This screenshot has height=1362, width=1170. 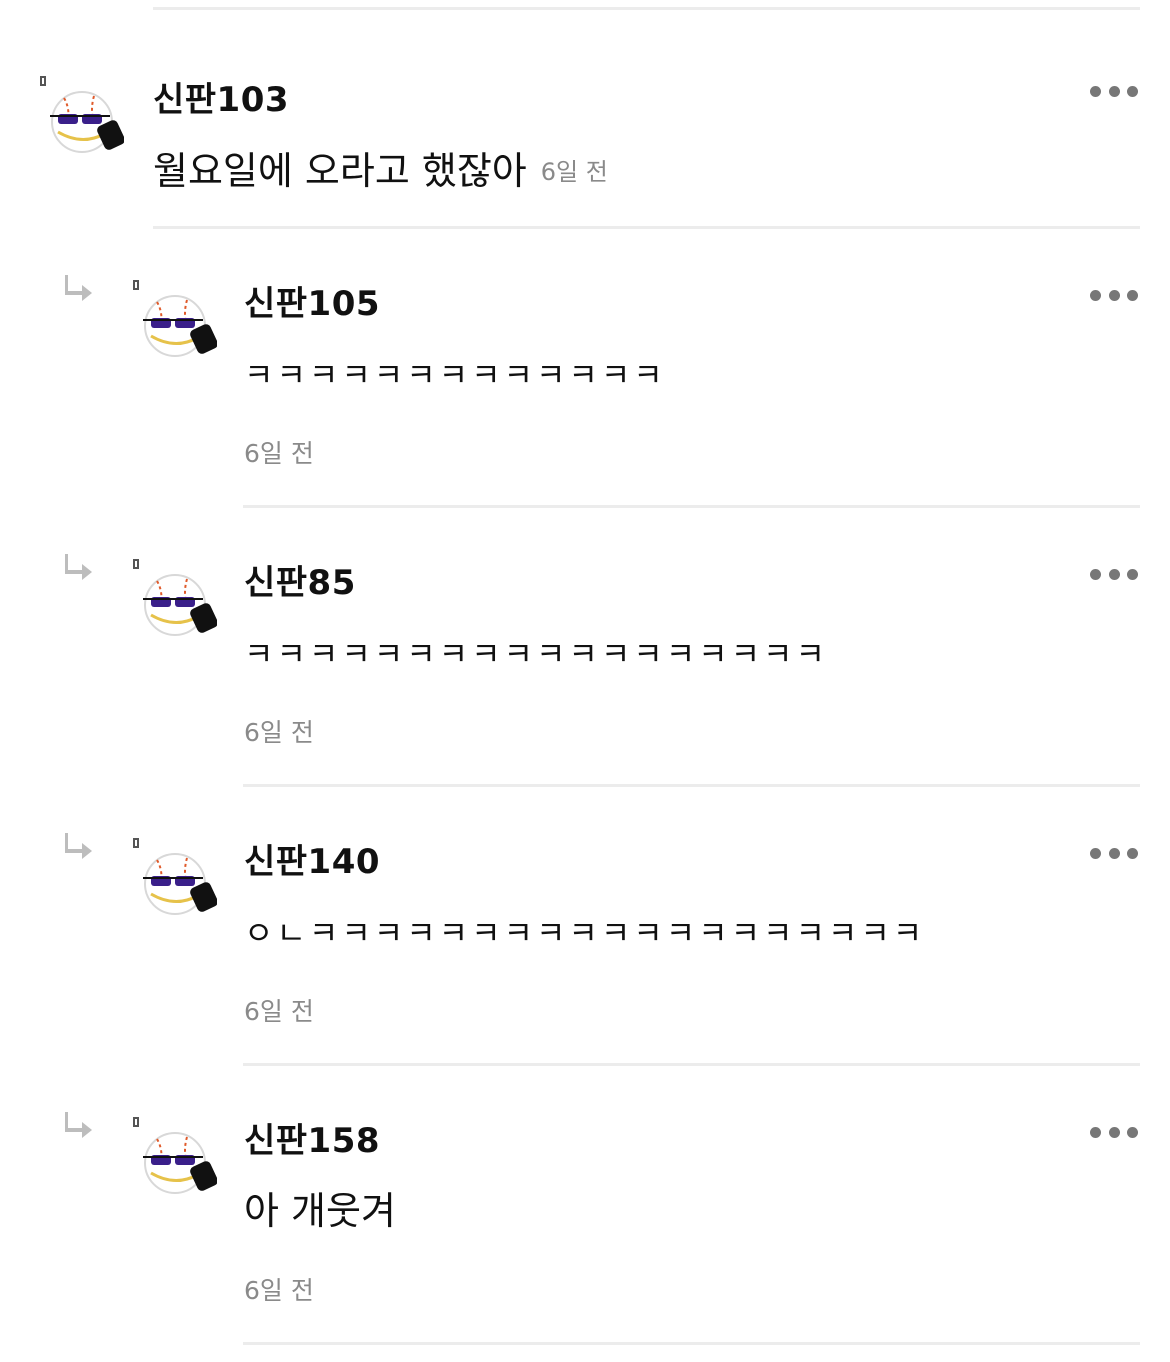 I want to click on username: 신판158, so click(x=312, y=1137).